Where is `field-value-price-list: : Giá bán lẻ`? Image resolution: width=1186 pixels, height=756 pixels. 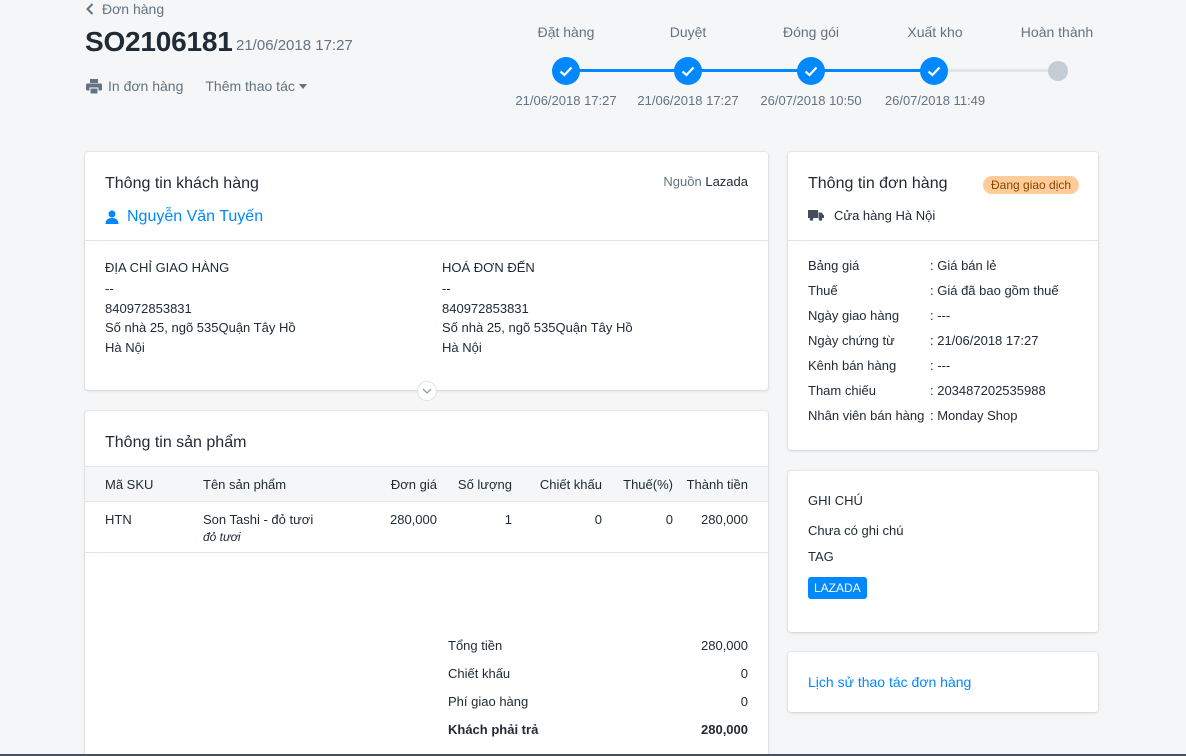 field-value-price-list: : Giá bán lẻ is located at coordinates (963, 265).